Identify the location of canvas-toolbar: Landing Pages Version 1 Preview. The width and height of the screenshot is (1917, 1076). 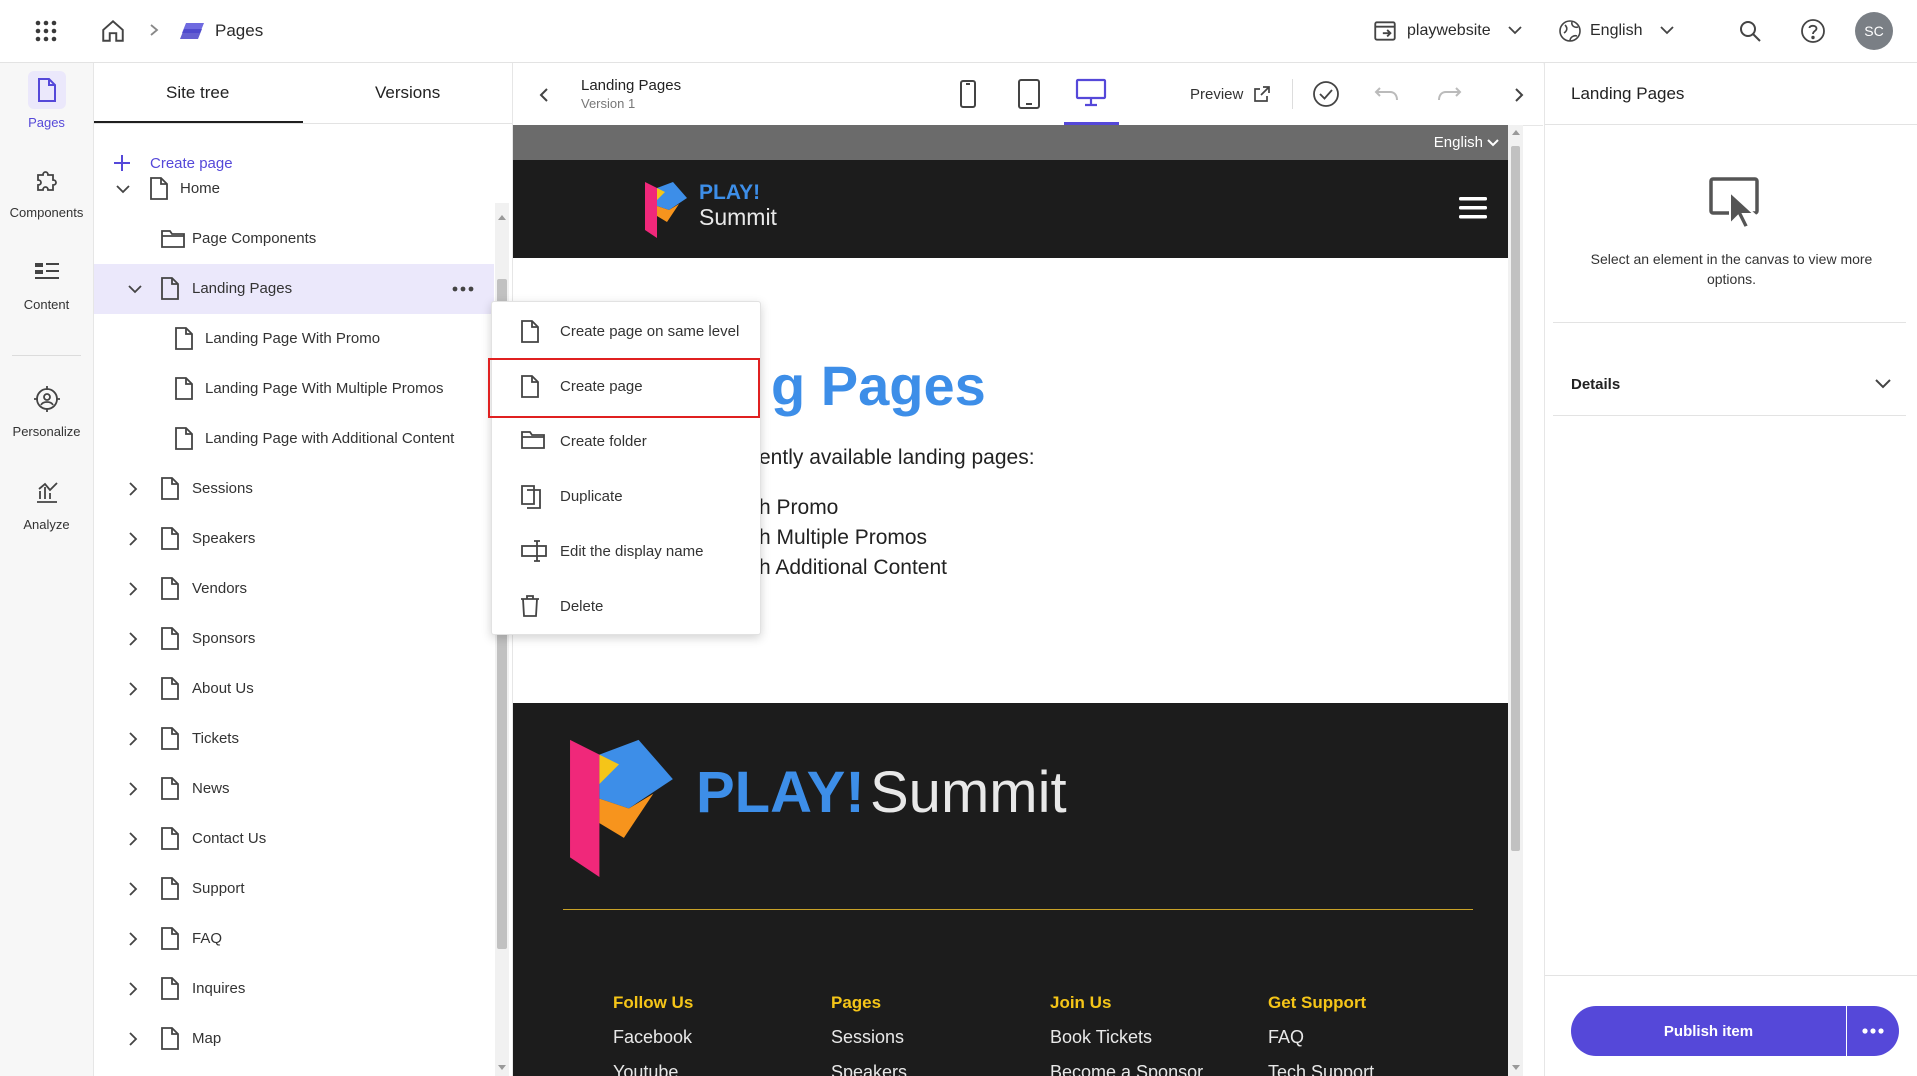
(1028, 94).